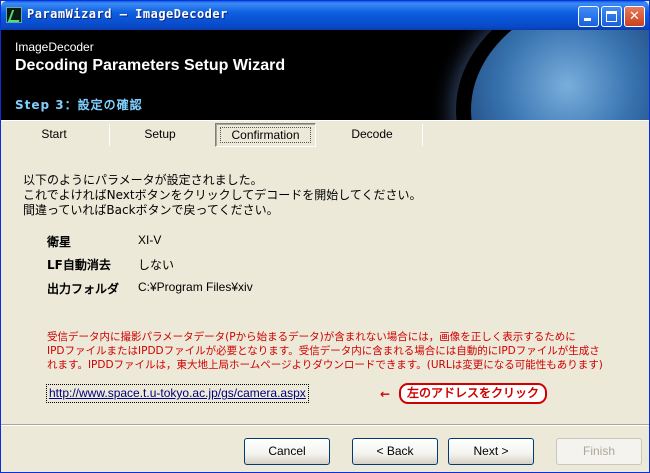 Image resolution: width=650 pixels, height=473 pixels. What do you see at coordinates (325, 425) in the screenshot?
I see `button-divider` at bounding box center [325, 425].